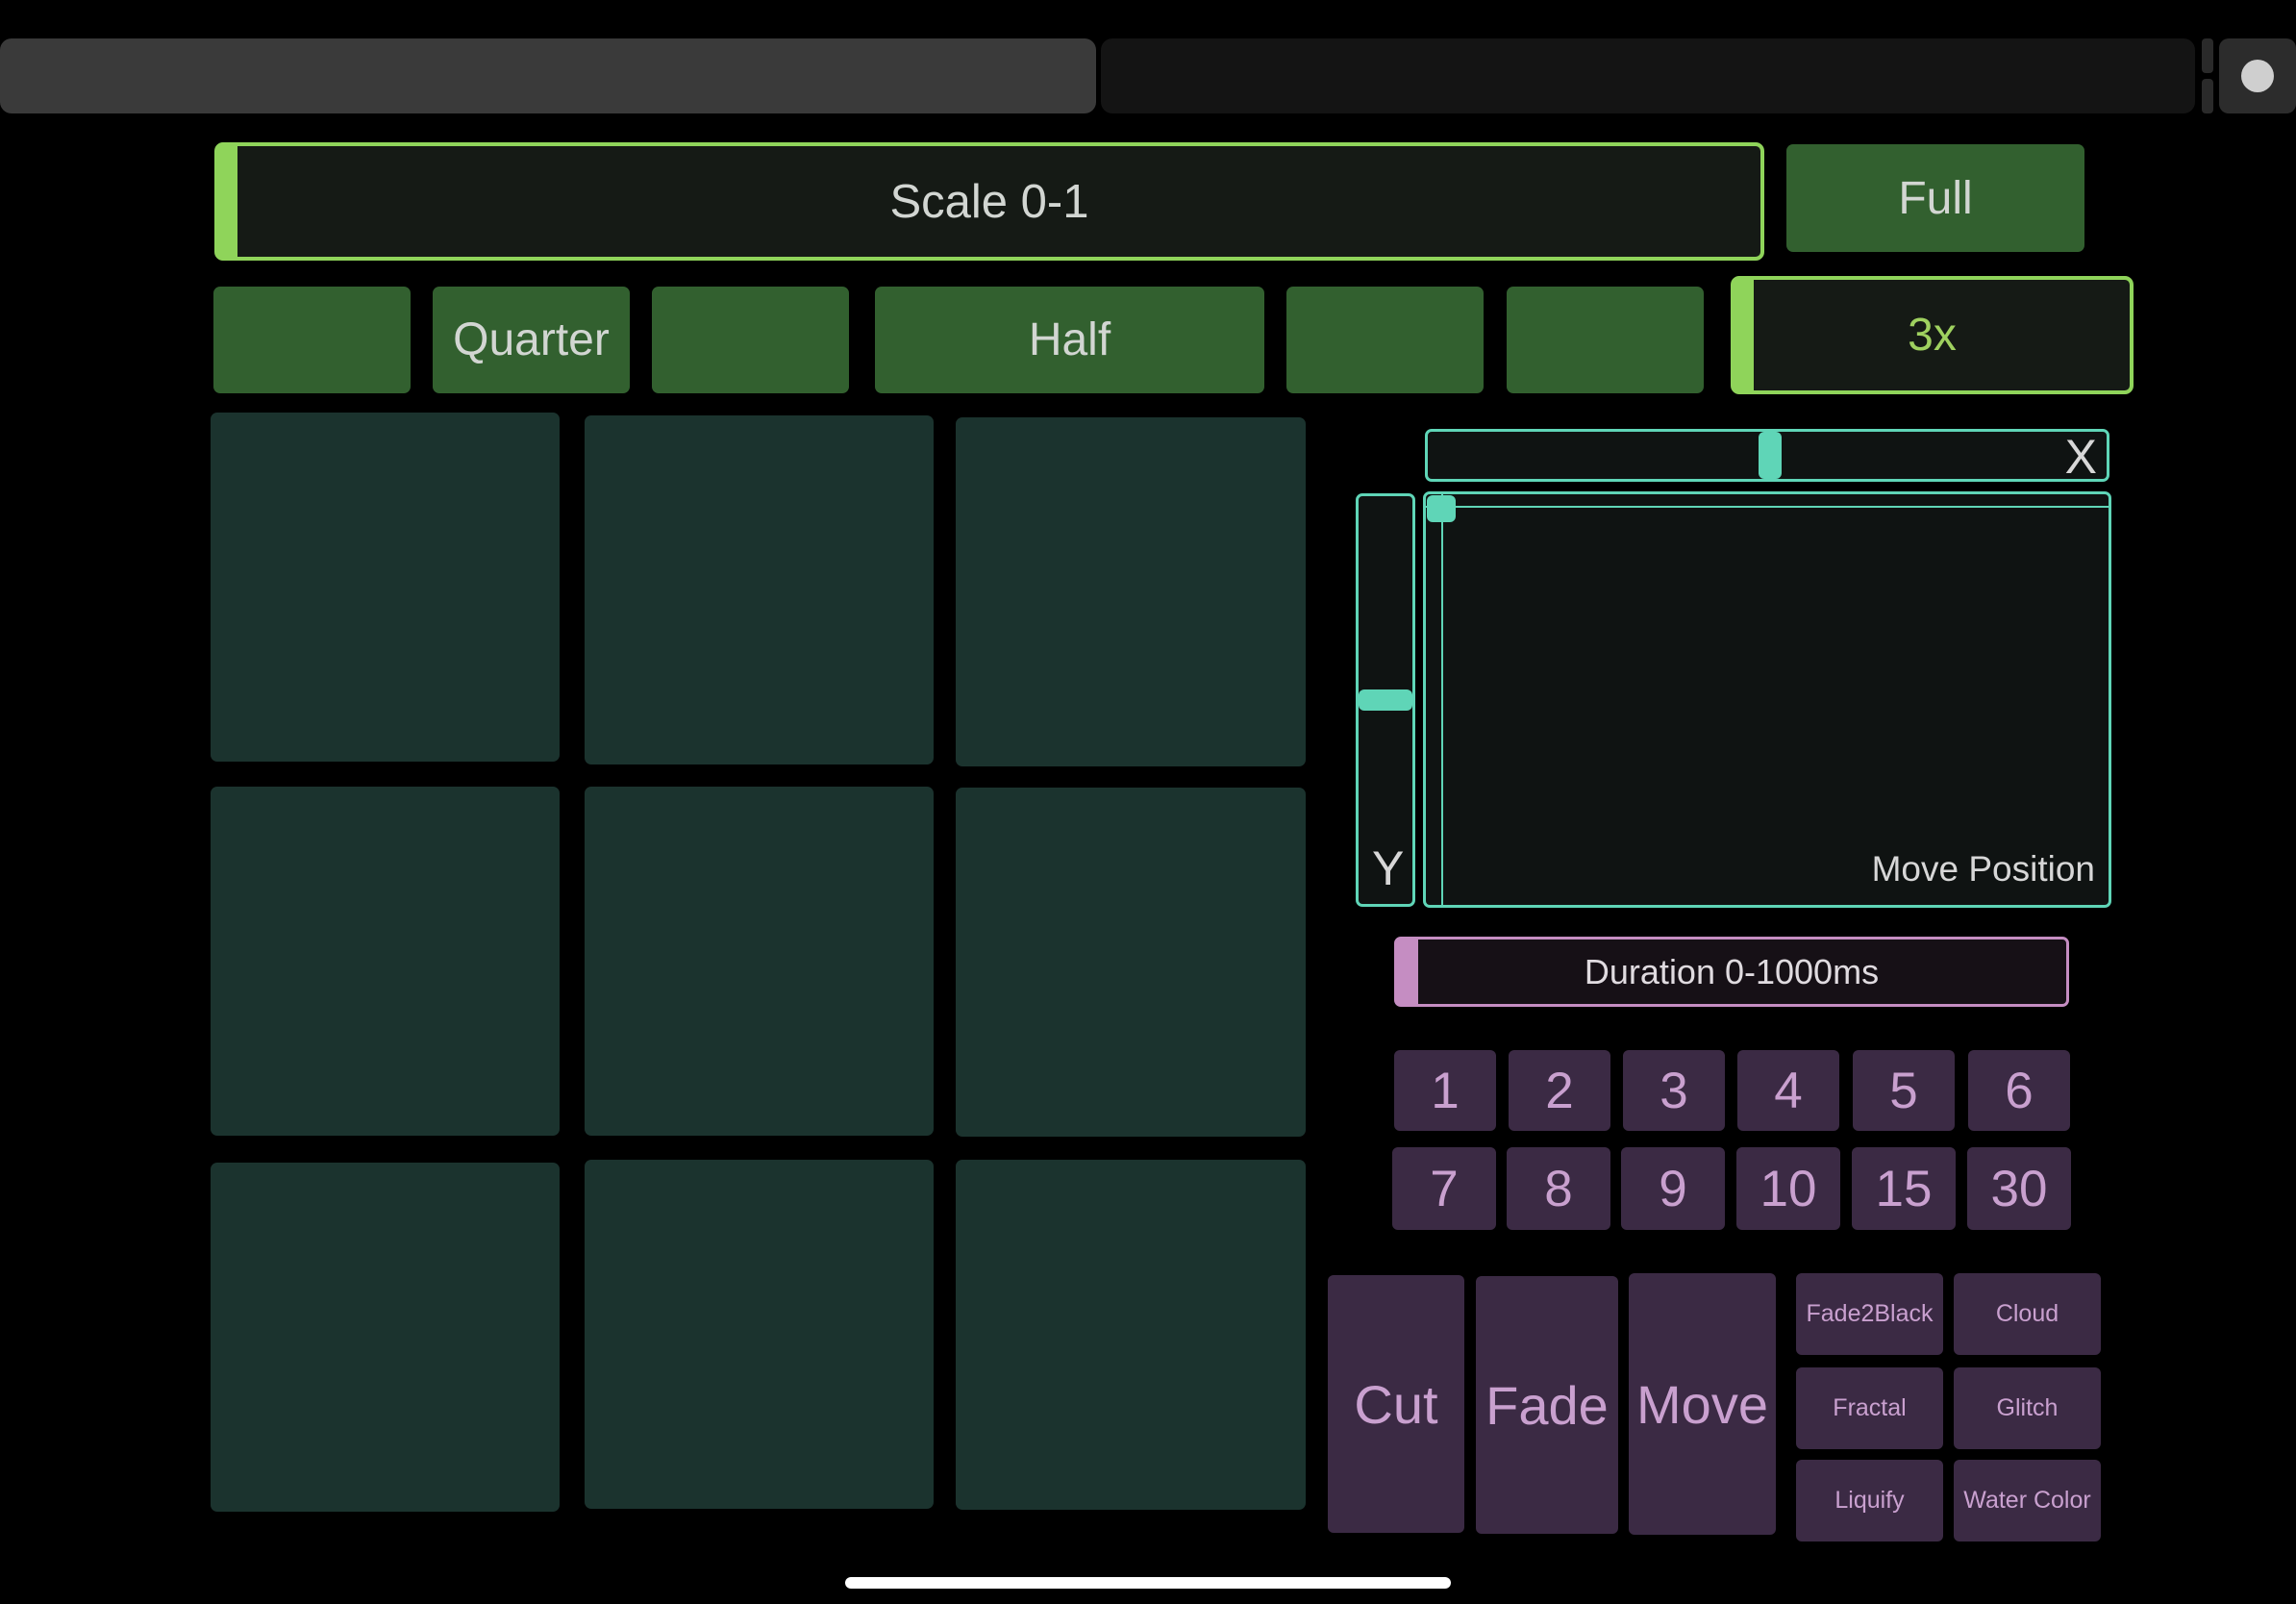 The image size is (2296, 1604). Describe the element at coordinates (1648, 75) in the screenshot. I see `tab-right` at that location.